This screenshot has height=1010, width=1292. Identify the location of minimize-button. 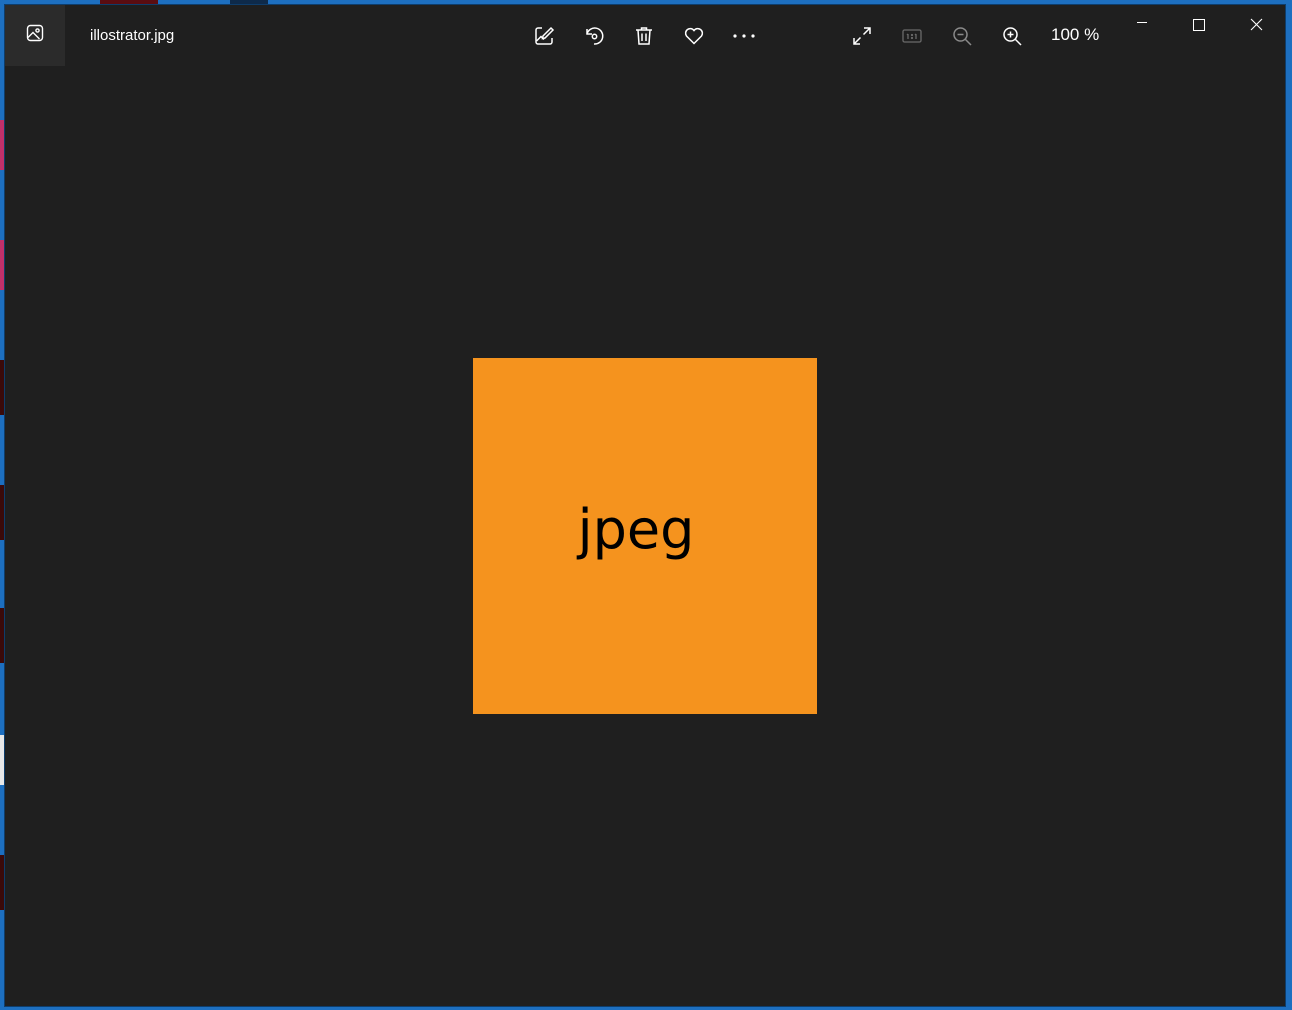
(1142, 27).